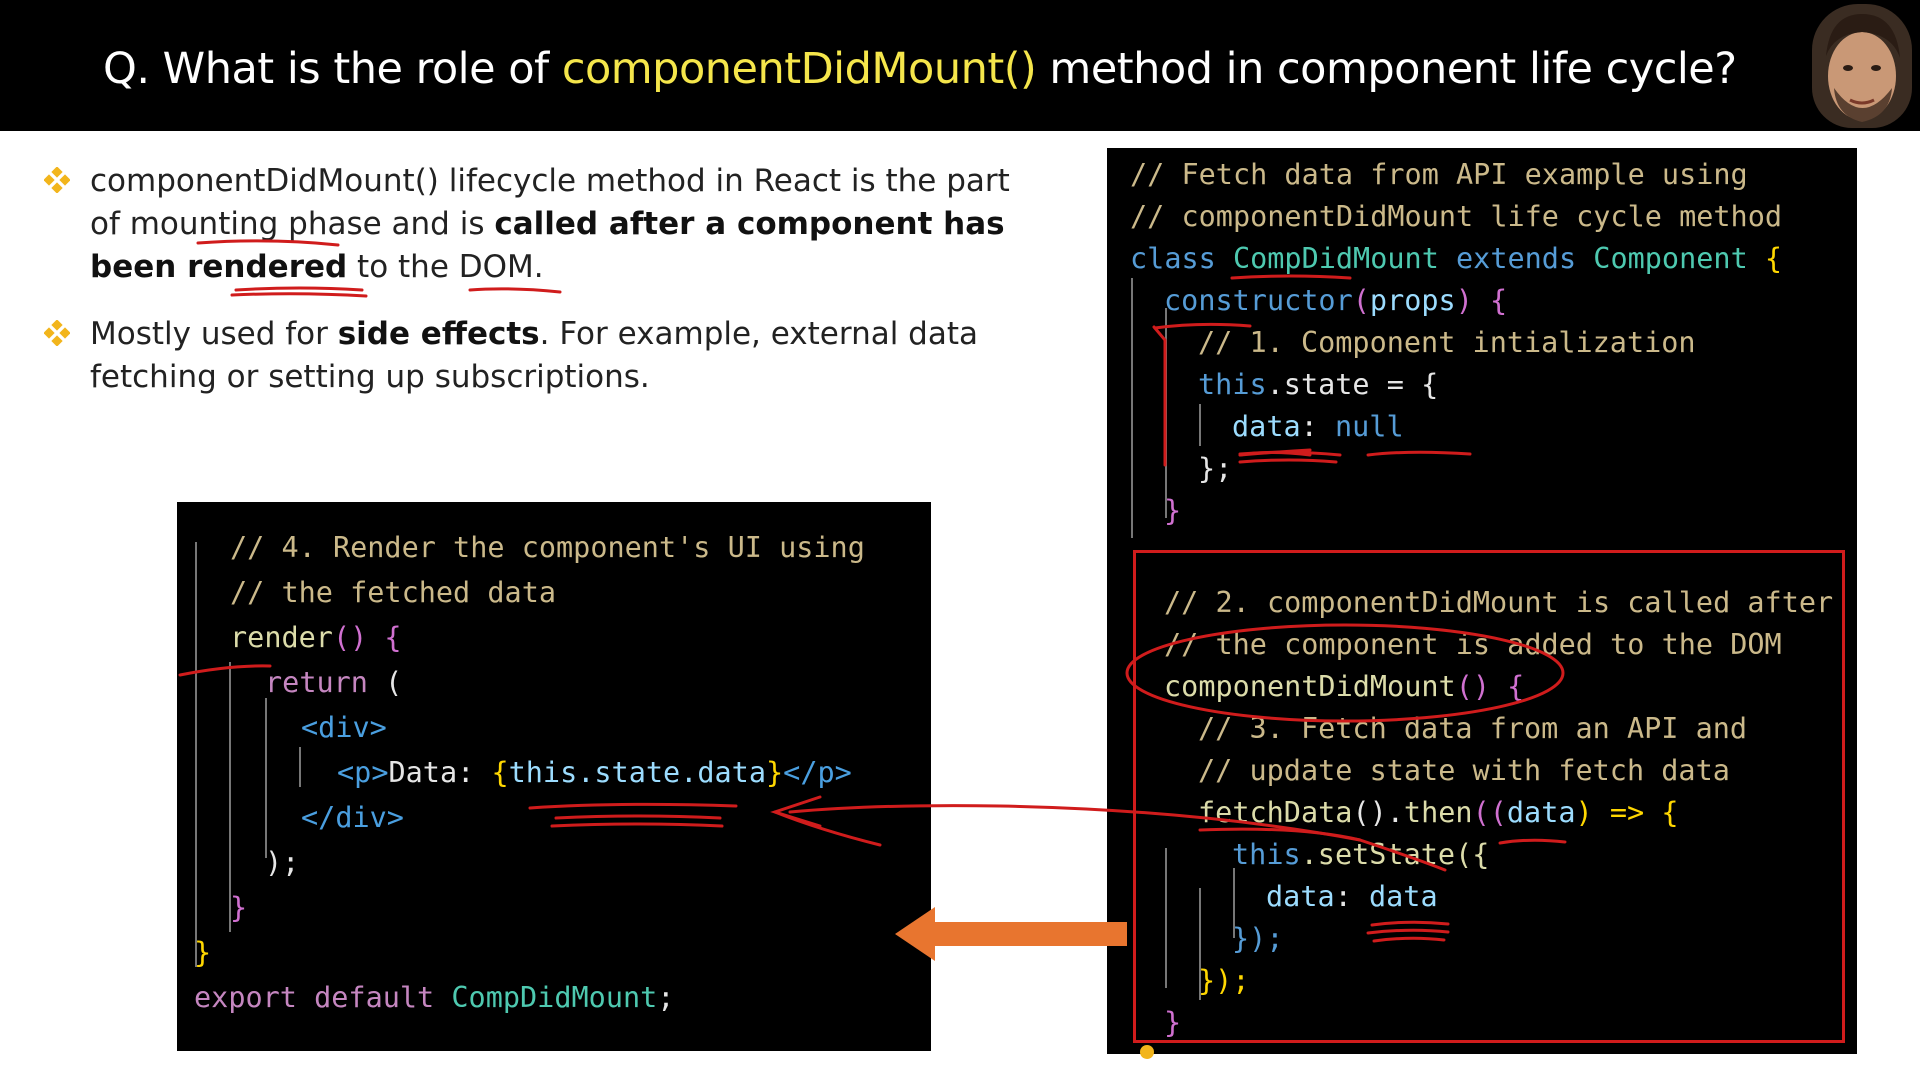 The width and height of the screenshot is (1920, 1080). I want to click on code-line: // 4. Render the component's UI using, so click(547, 547).